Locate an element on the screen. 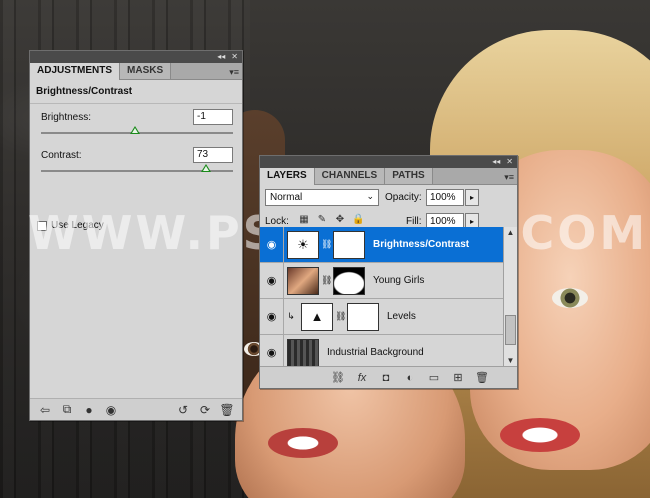  right-girl-smile is located at coordinates (540, 435).